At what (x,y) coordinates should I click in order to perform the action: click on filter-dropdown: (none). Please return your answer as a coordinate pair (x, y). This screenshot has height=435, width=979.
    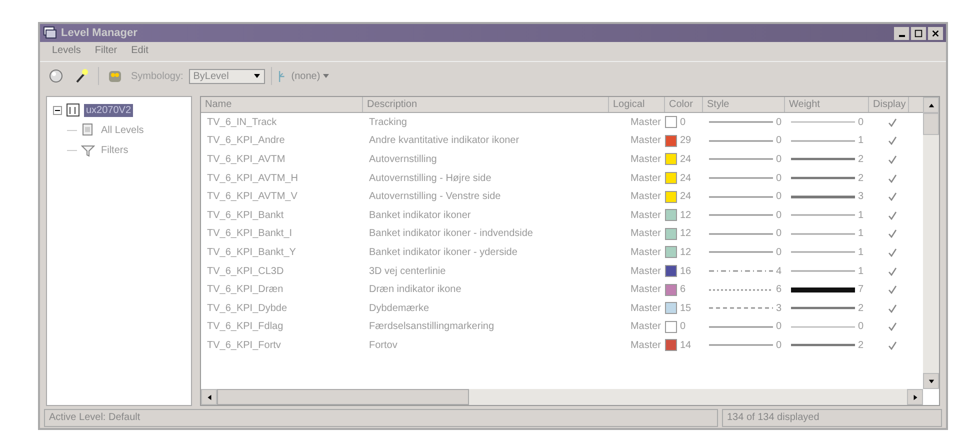
    Looking at the image, I should click on (304, 76).